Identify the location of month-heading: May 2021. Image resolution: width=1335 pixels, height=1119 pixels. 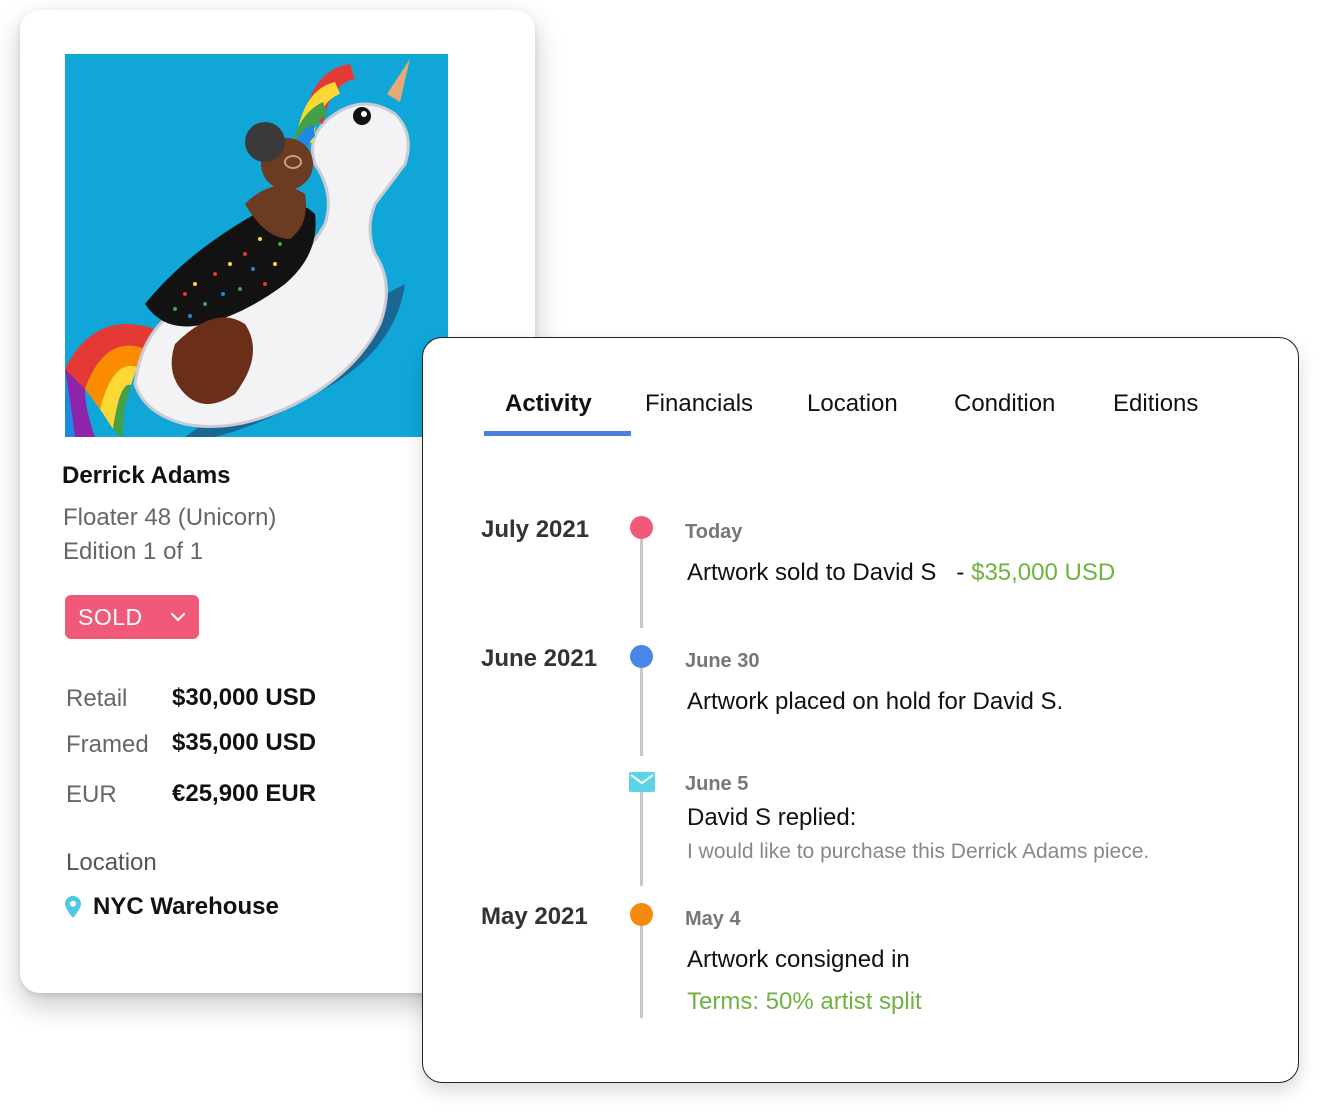
(534, 916).